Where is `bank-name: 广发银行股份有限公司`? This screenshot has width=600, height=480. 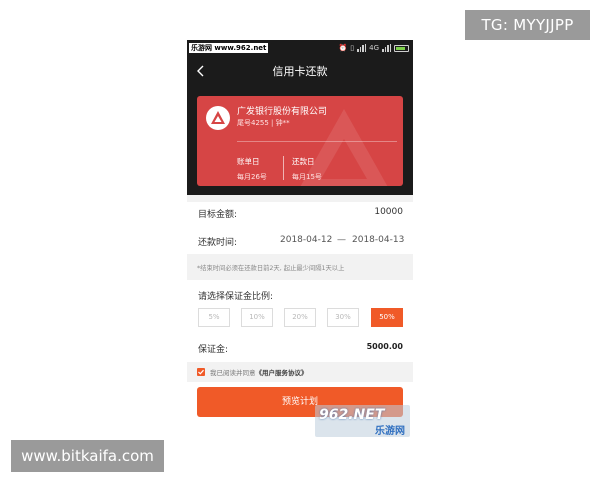
bank-name: 广发银行股份有限公司 is located at coordinates (282, 112).